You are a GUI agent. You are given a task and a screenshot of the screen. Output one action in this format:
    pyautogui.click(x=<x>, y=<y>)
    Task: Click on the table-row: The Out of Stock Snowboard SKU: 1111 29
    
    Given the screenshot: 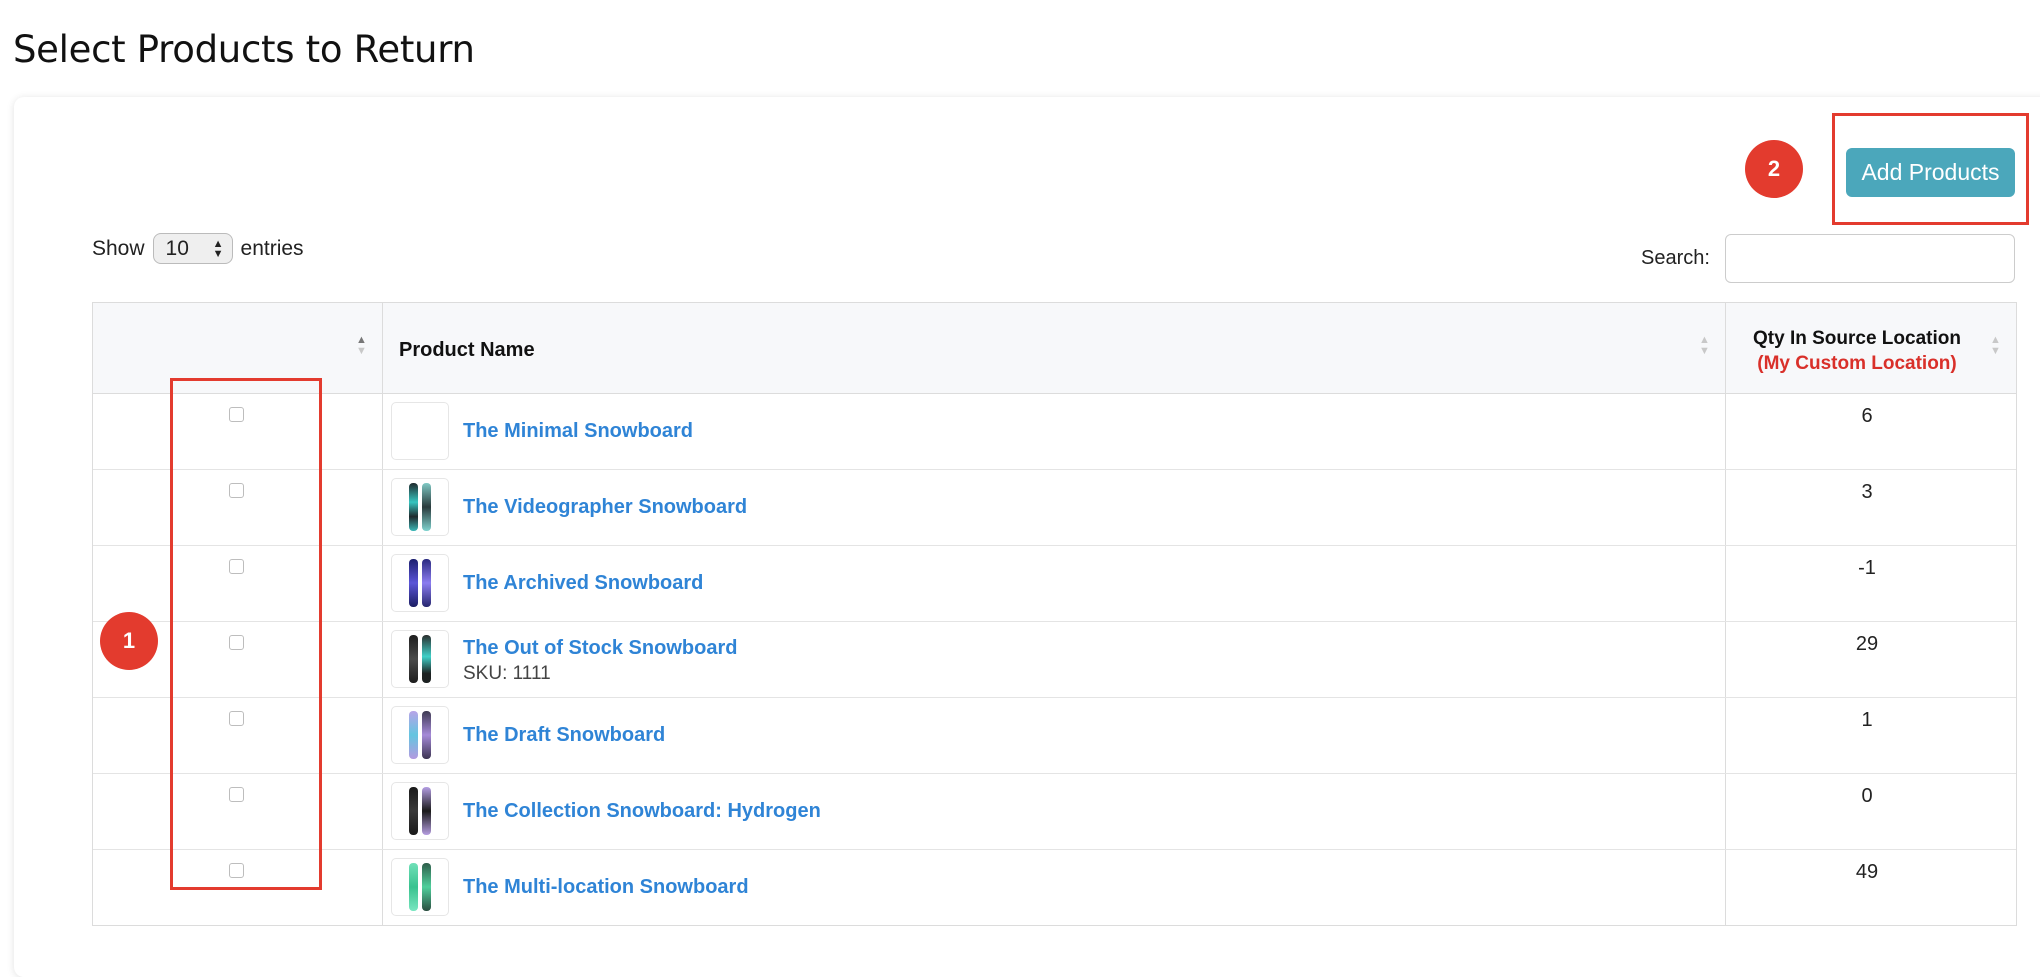 What is the action you would take?
    pyautogui.click(x=1054, y=660)
    